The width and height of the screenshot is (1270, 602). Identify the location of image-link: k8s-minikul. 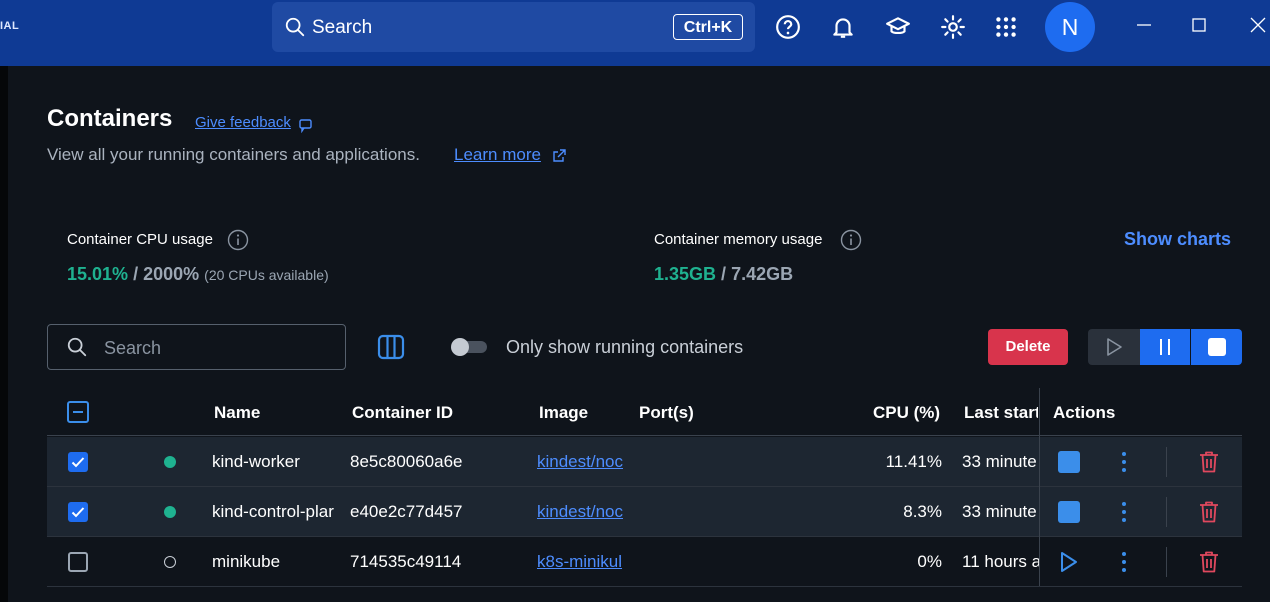
(582, 562).